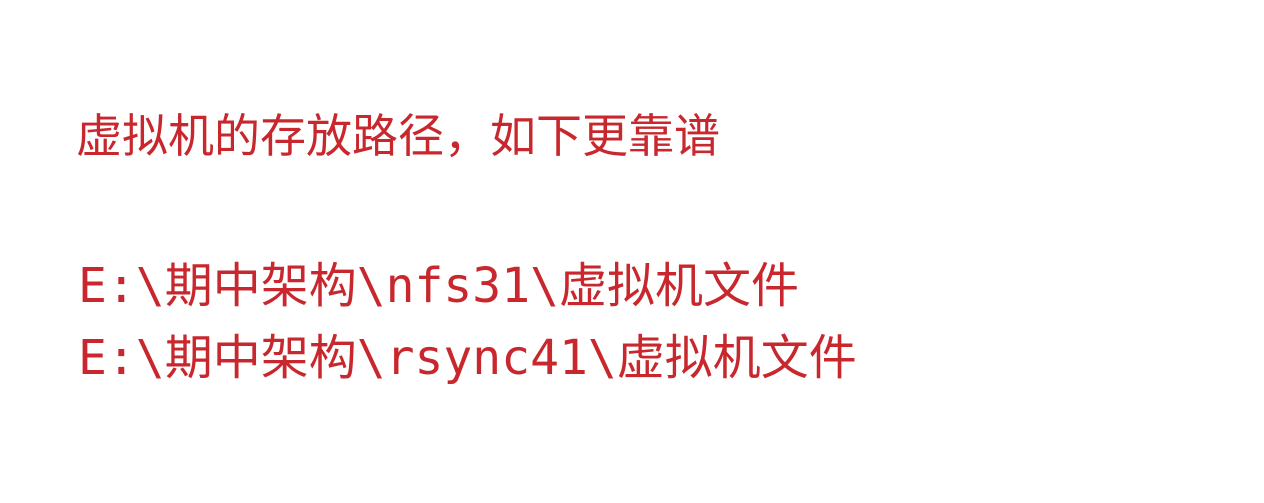 Image resolution: width=1264 pixels, height=503 pixels. I want to click on note-heading: 虚拟机的存放路径，如下更靠谱, so click(398, 136).